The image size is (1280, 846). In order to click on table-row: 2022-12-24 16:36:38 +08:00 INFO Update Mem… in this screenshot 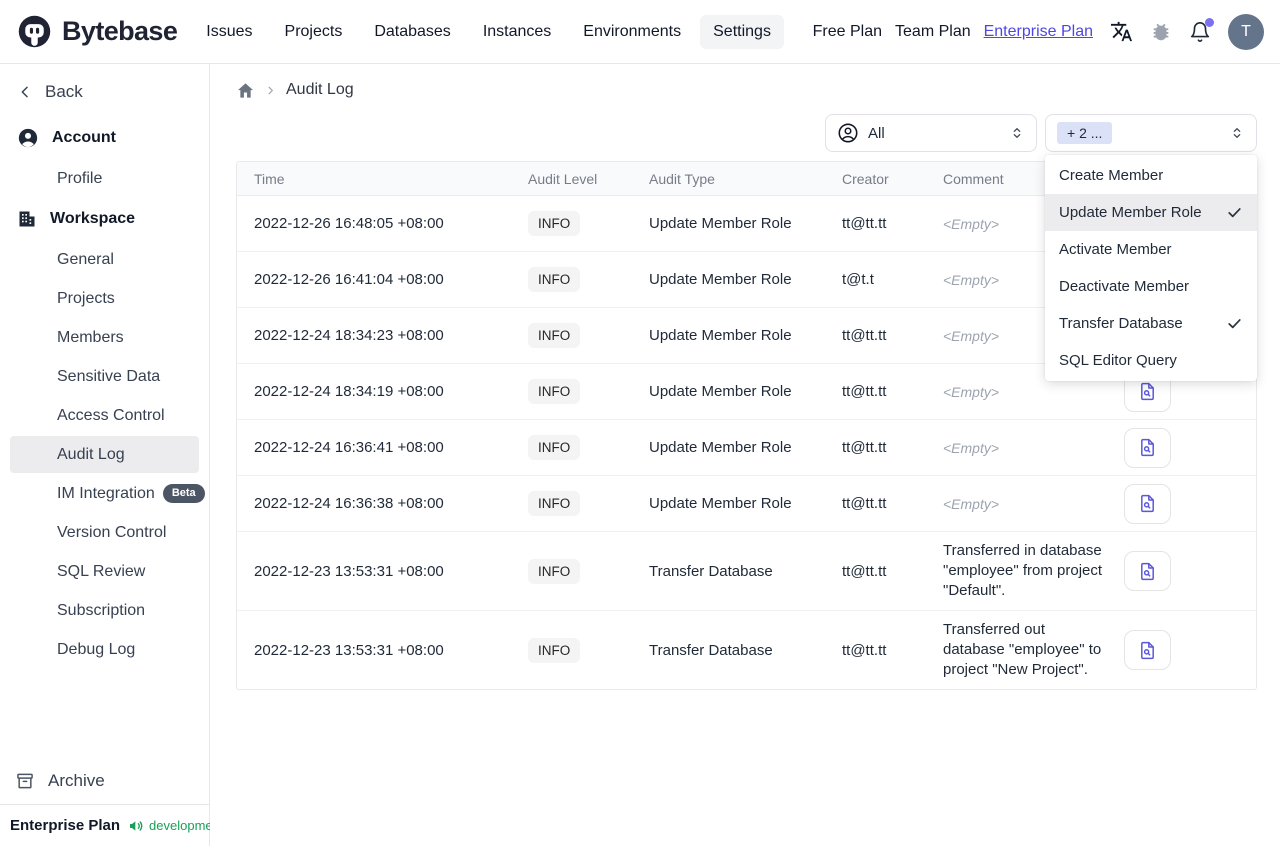, I will do `click(746, 504)`.